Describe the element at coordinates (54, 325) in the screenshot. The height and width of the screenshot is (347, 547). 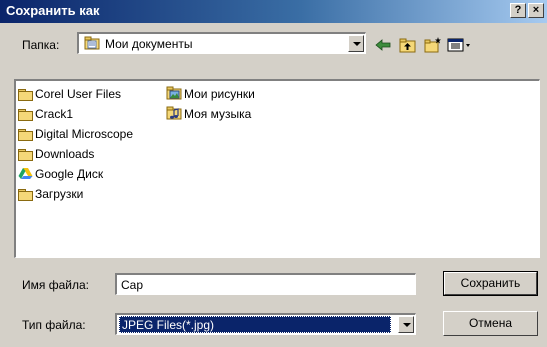
I see `filetype-label: Тип файла:` at that location.